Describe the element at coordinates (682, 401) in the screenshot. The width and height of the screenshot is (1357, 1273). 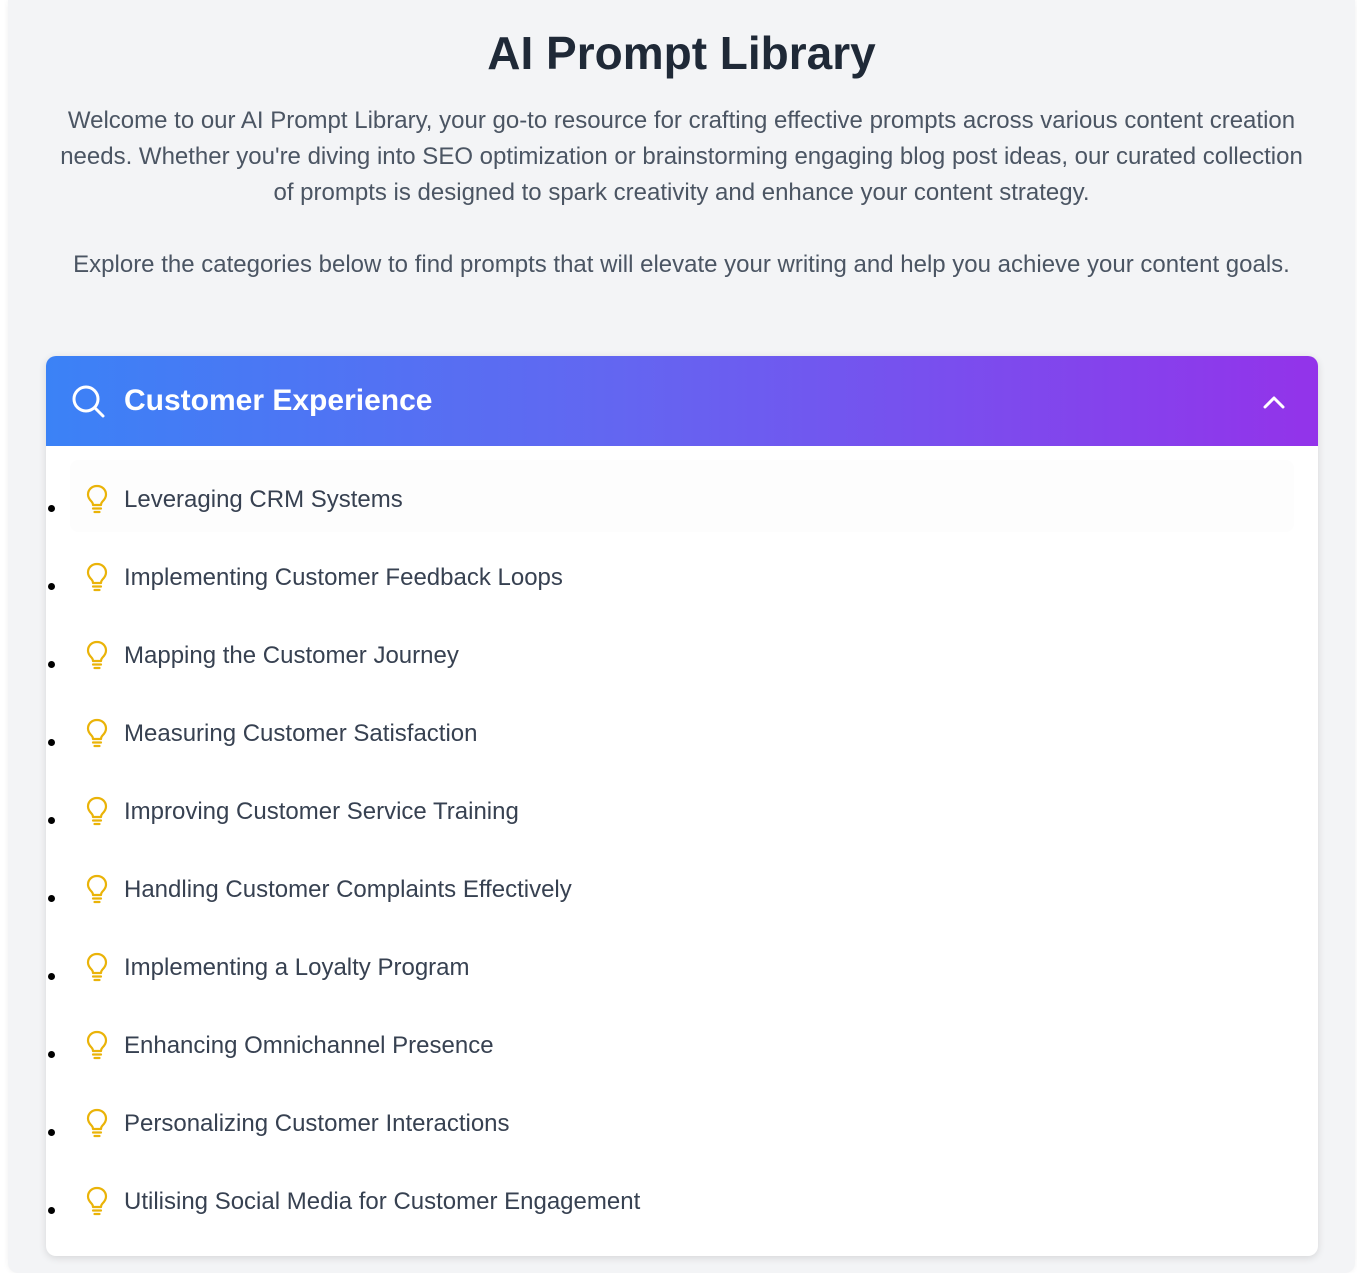
I see `category-header-toggle: Customer Experience` at that location.